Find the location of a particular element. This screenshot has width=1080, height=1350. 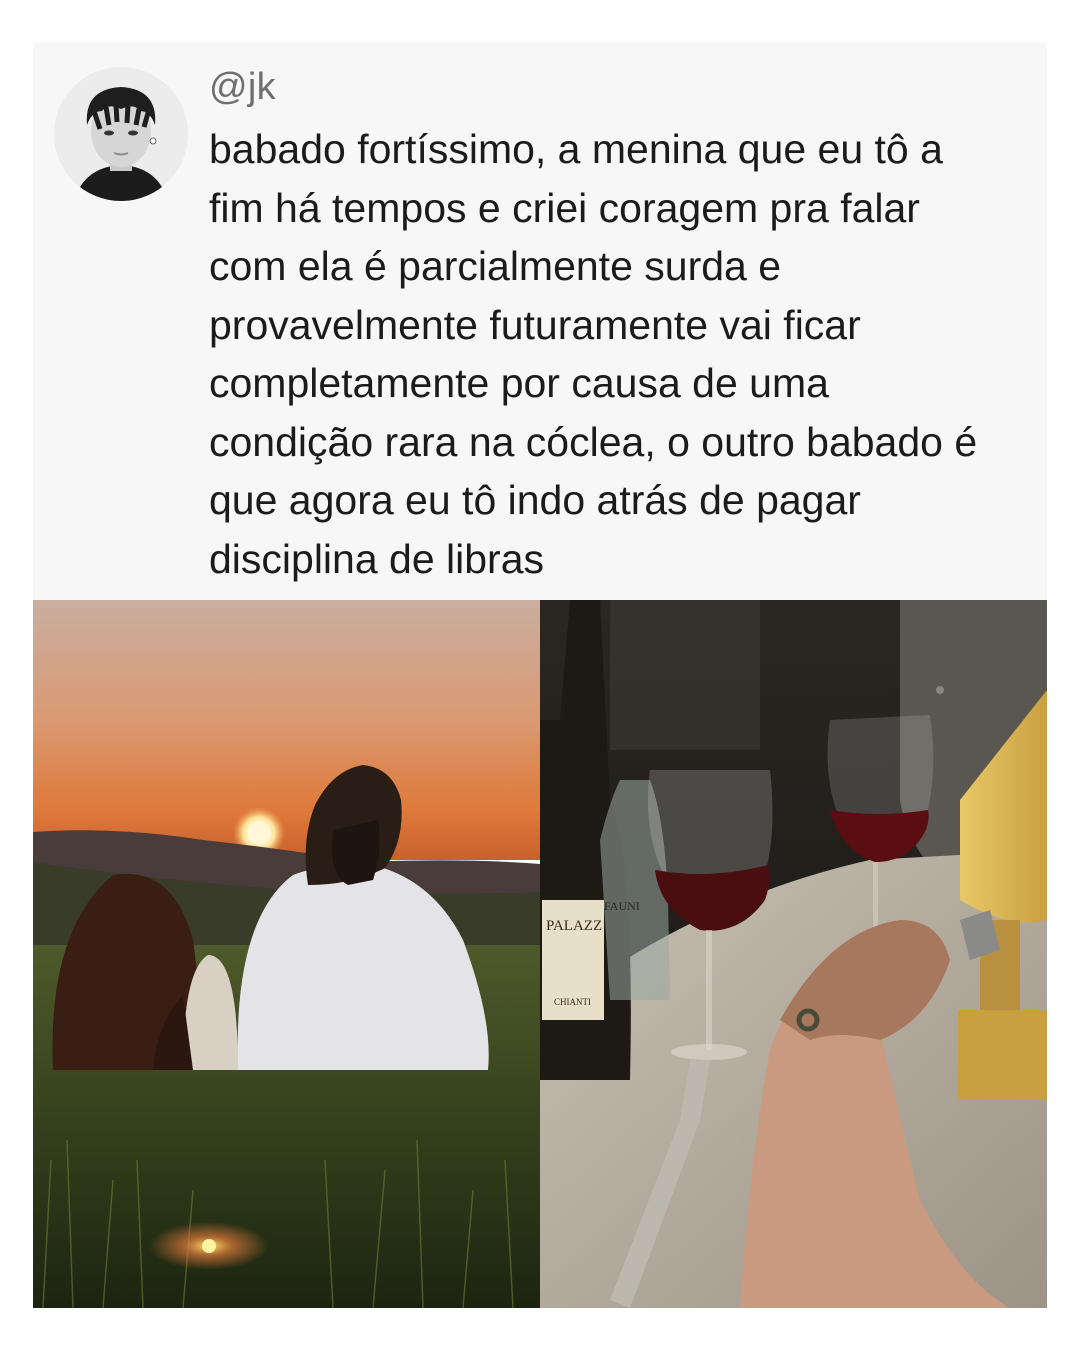

post-text-line: que agora eu tô indo atrás de pagar is located at coordinates (535, 500).